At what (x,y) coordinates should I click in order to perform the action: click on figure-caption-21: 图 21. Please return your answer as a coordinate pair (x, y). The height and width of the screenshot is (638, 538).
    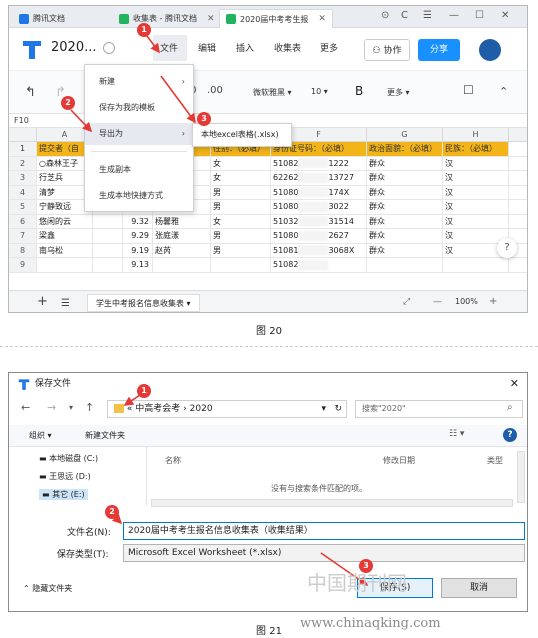
    Looking at the image, I should click on (269, 631).